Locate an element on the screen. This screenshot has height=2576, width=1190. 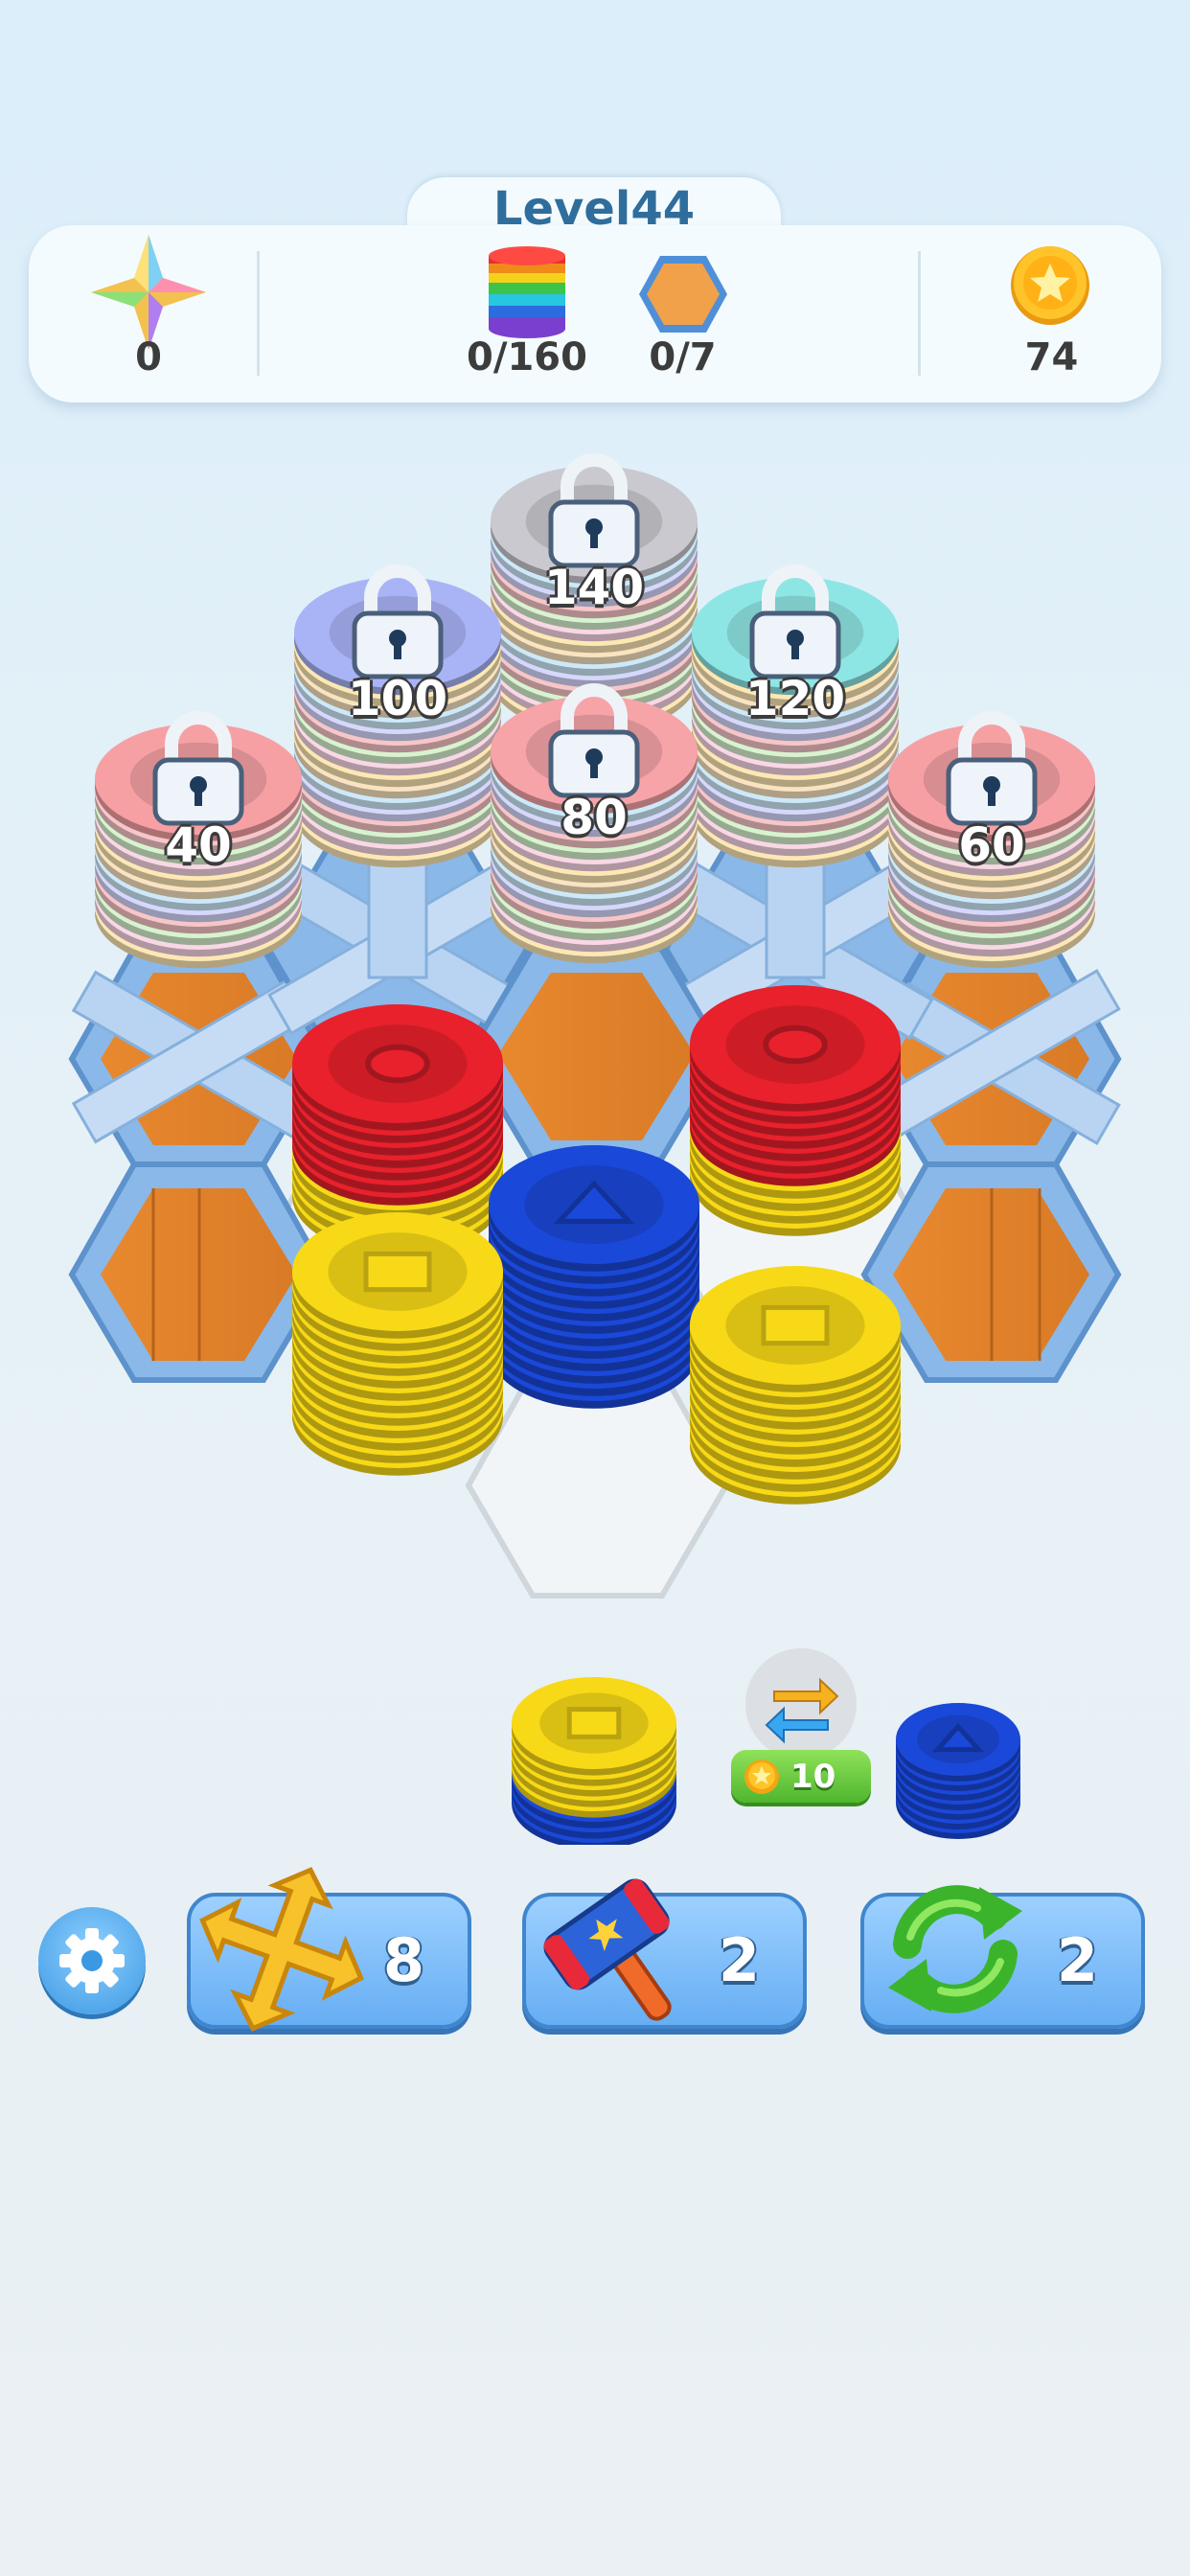
queue-stack-yellow-blue is located at coordinates (594, 1744).